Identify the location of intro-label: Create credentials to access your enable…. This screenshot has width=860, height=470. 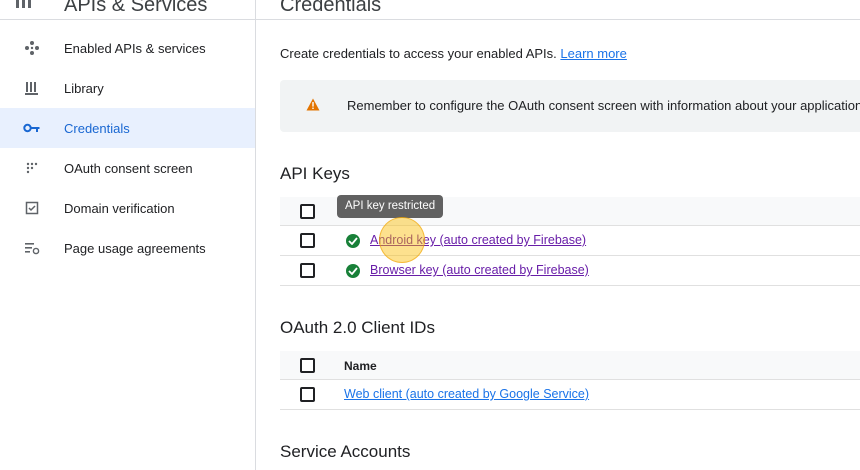
(418, 53).